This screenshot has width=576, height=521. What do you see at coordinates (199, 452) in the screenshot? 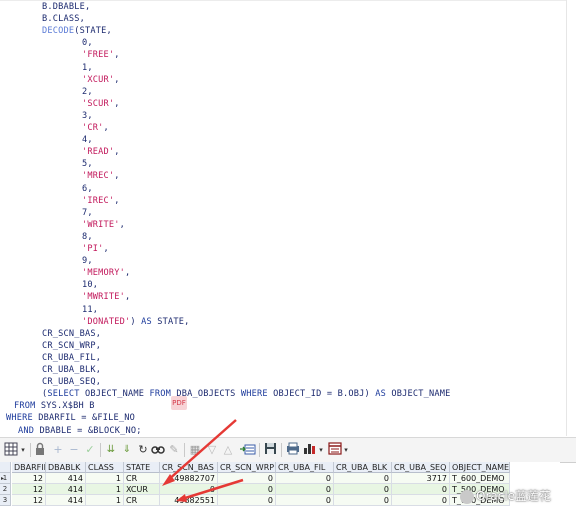
I see `arrow-to-row1-state` at bounding box center [199, 452].